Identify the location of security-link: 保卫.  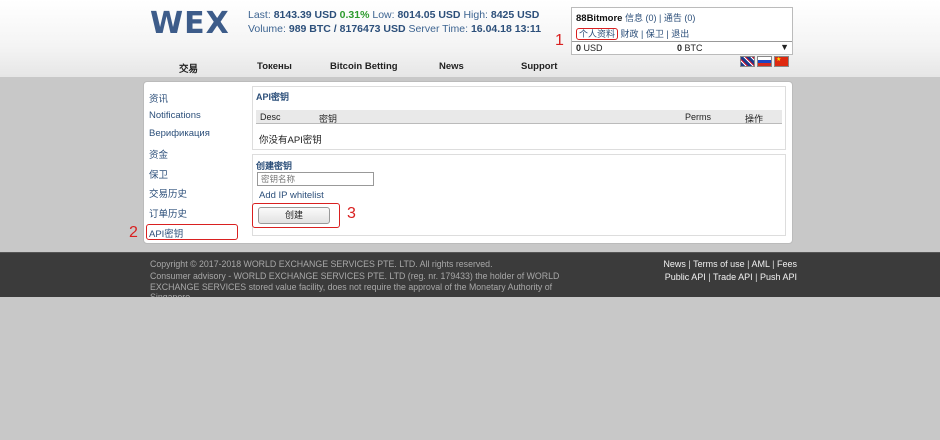
(655, 34).